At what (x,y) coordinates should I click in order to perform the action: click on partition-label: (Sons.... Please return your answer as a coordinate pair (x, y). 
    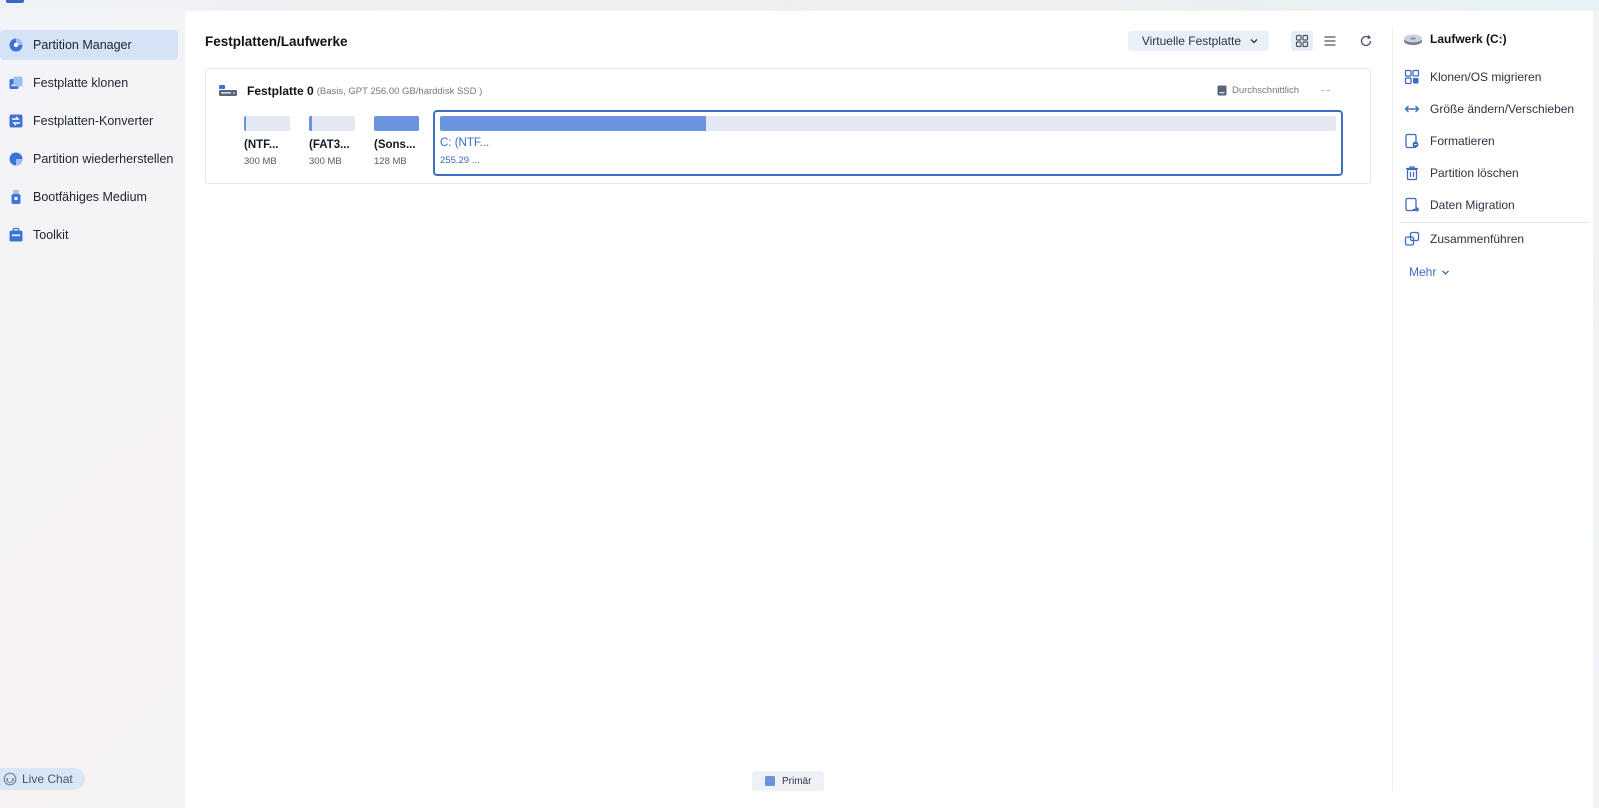
    Looking at the image, I should click on (395, 145).